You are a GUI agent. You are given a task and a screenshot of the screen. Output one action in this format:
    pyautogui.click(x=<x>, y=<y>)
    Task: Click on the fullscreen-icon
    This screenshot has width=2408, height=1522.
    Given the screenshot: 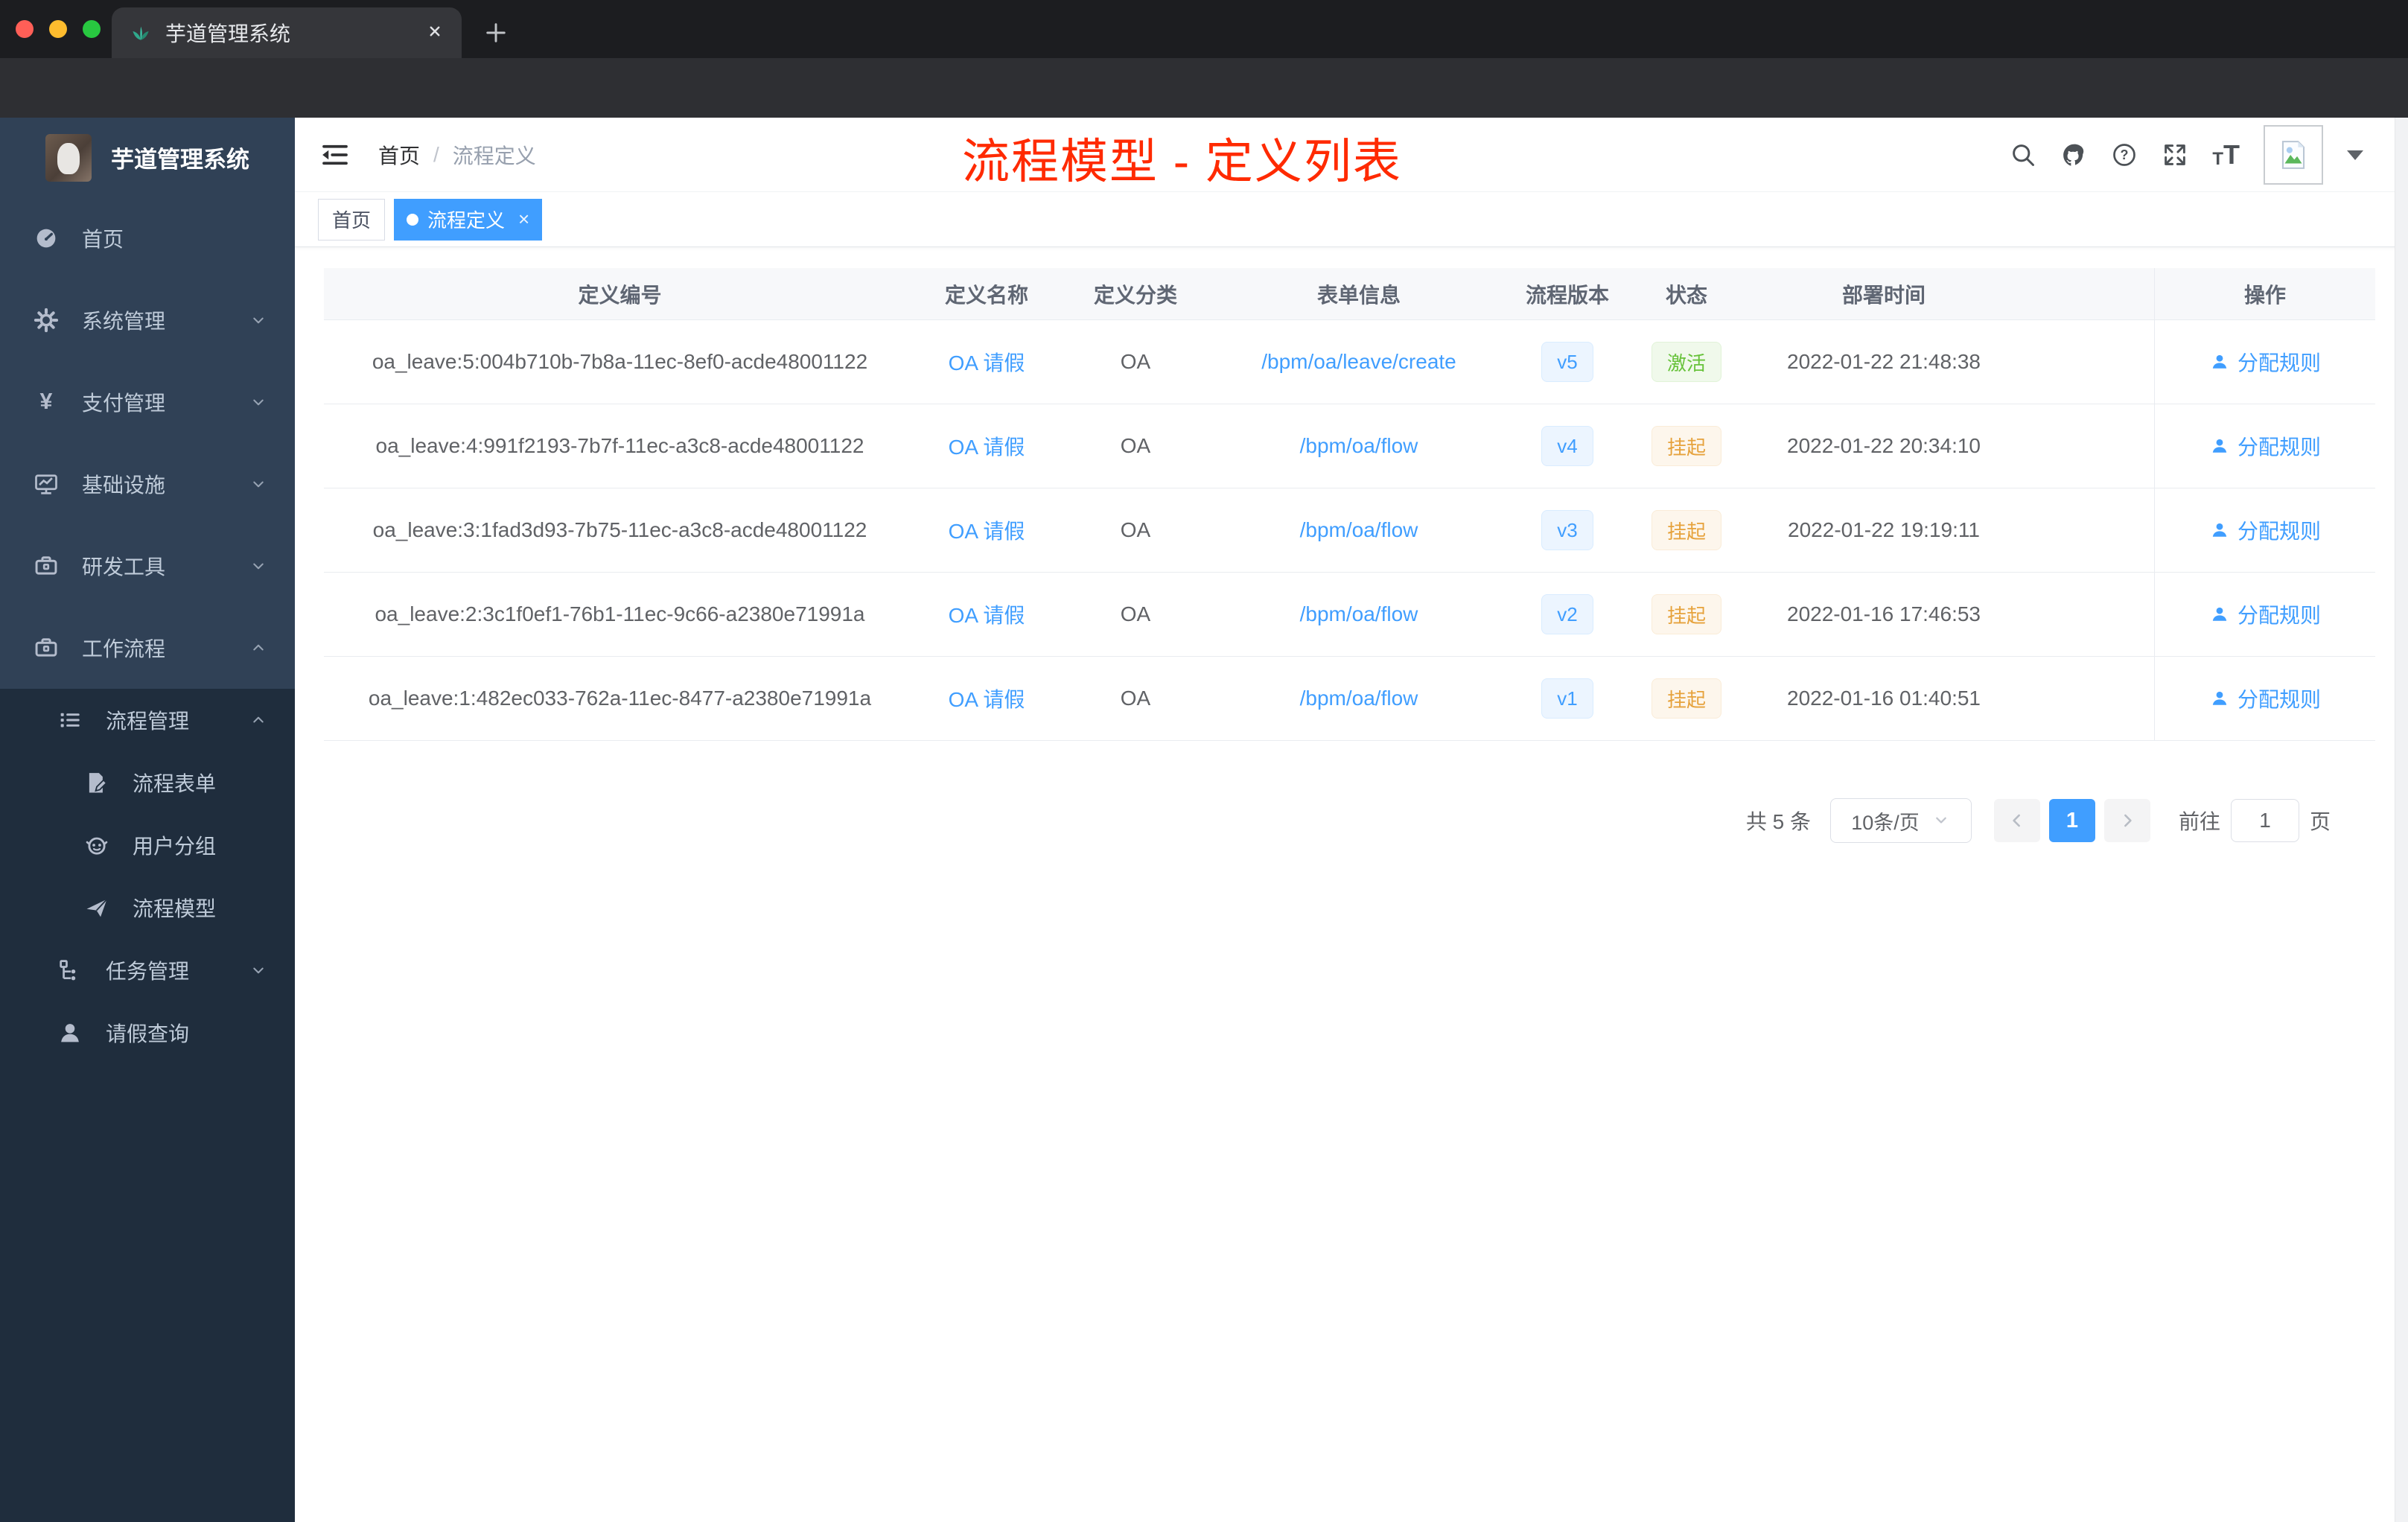 What is the action you would take?
    pyautogui.click(x=2175, y=154)
    